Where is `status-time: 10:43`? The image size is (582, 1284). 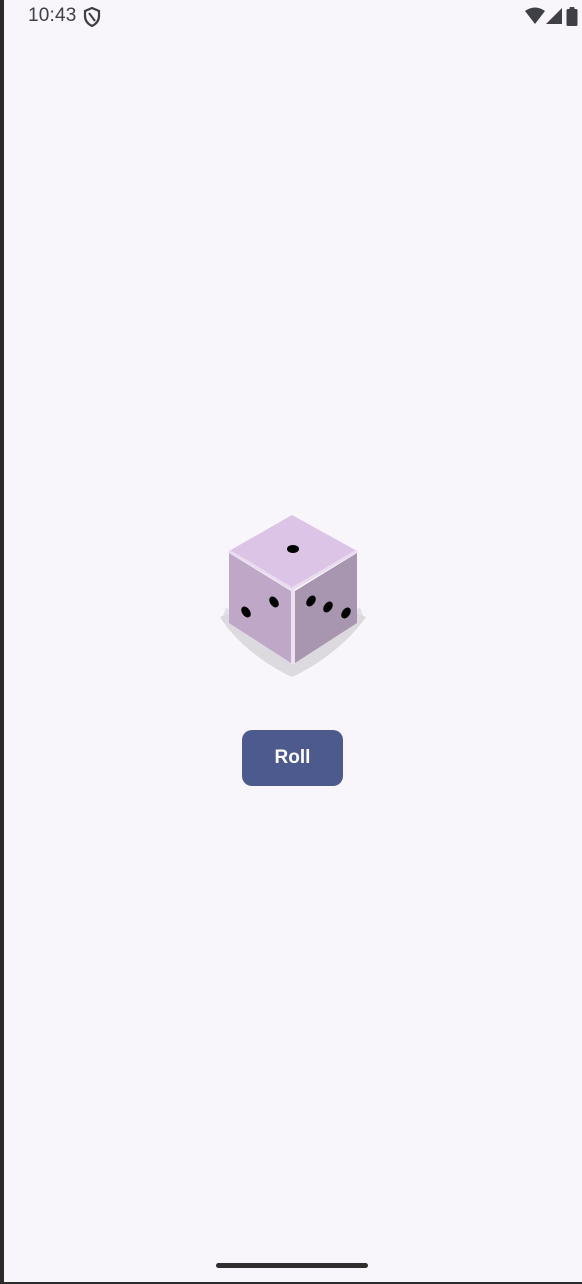 status-time: 10:43 is located at coordinates (52, 15).